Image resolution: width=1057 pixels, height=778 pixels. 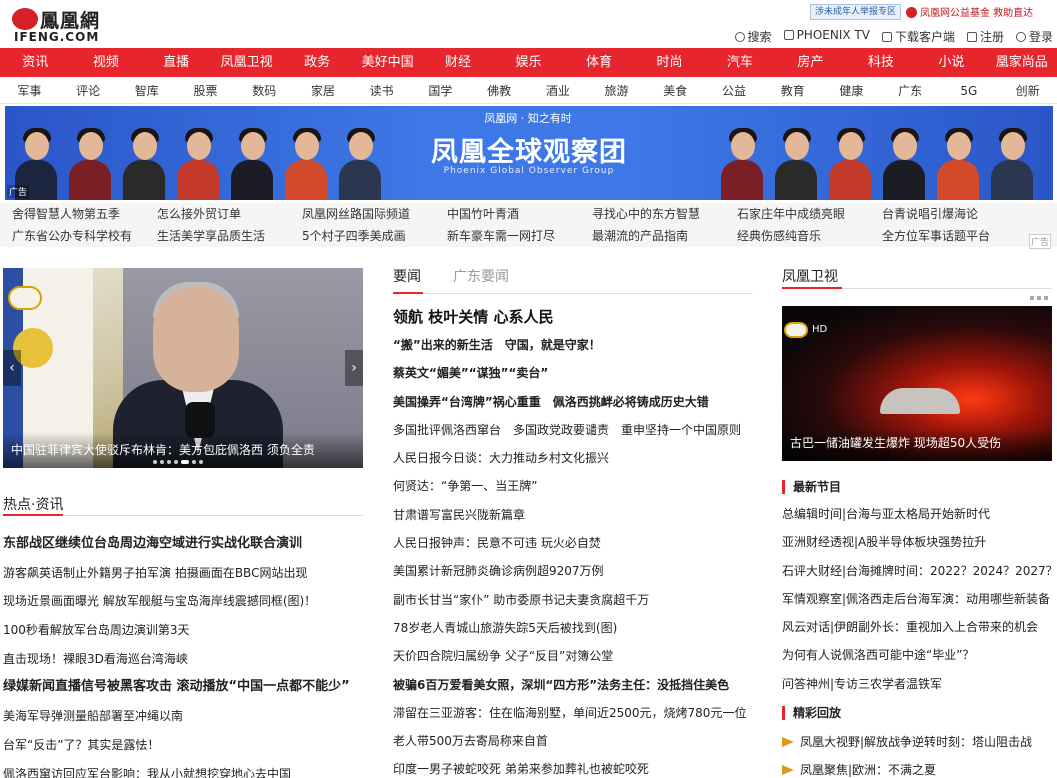 What do you see at coordinates (969, 90) in the screenshot?
I see `sub-nav-item: 5G` at bounding box center [969, 90].